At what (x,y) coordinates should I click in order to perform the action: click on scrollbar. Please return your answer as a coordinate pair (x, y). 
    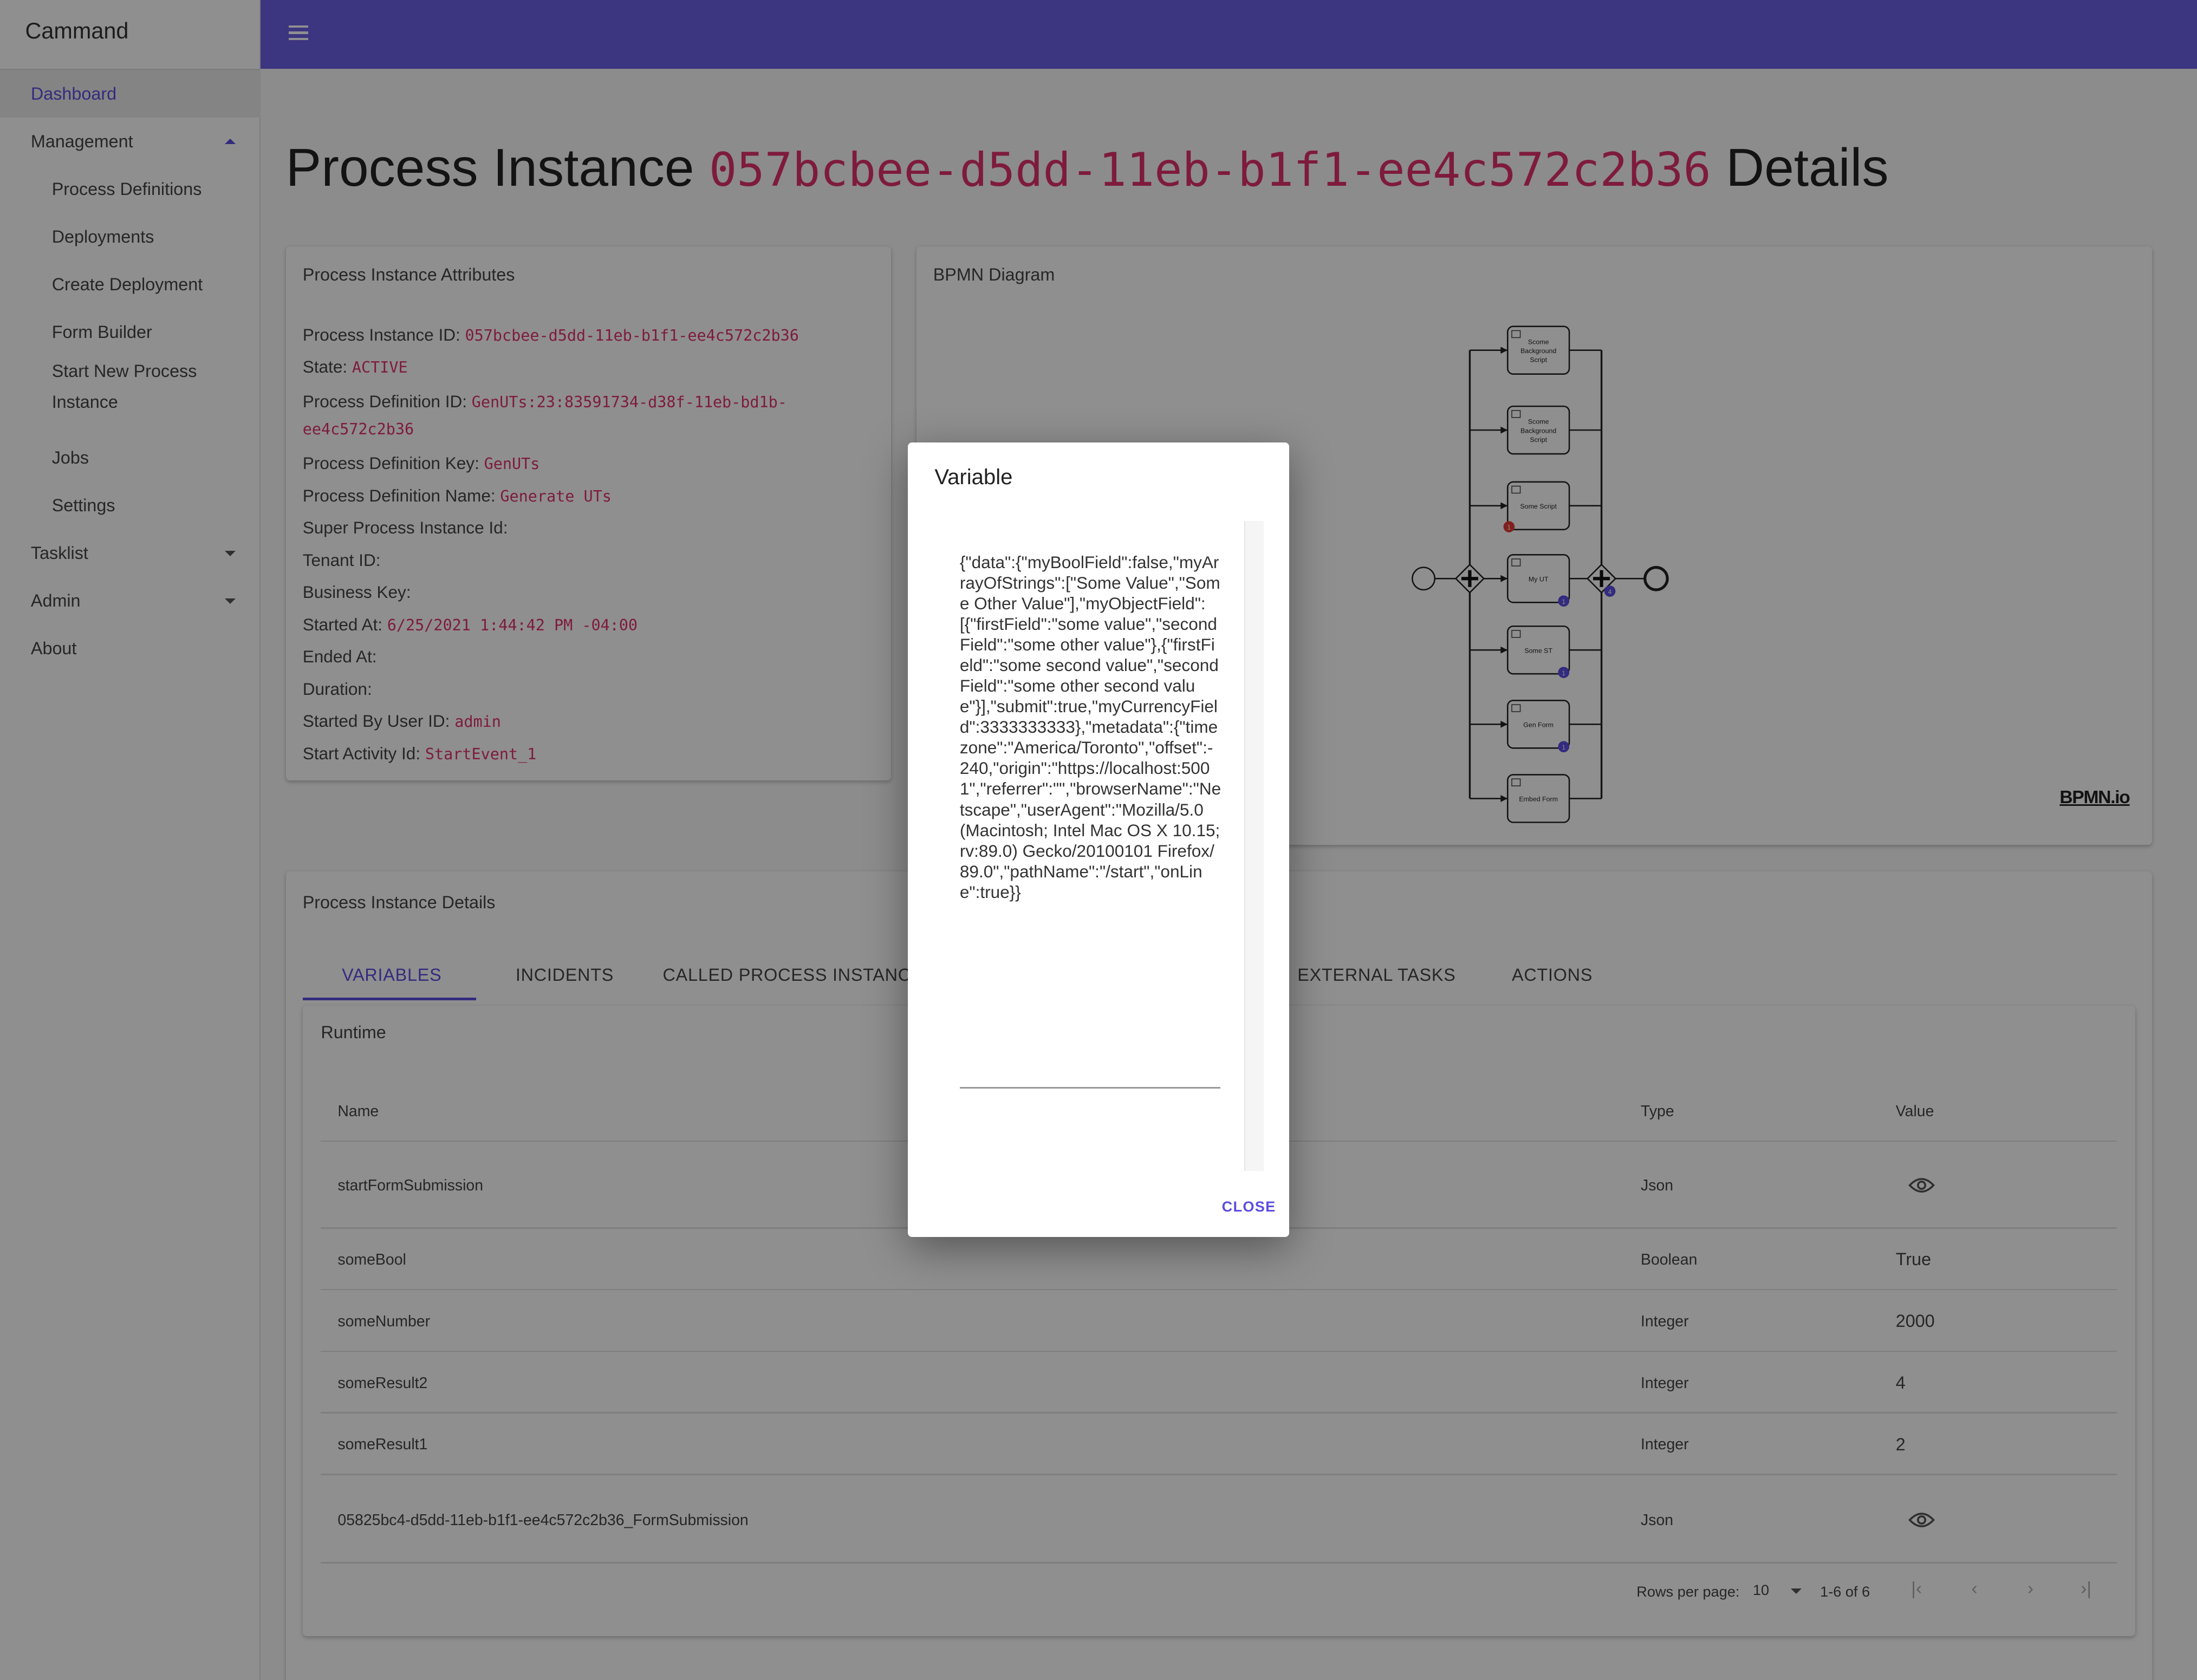
    Looking at the image, I should click on (1254, 846).